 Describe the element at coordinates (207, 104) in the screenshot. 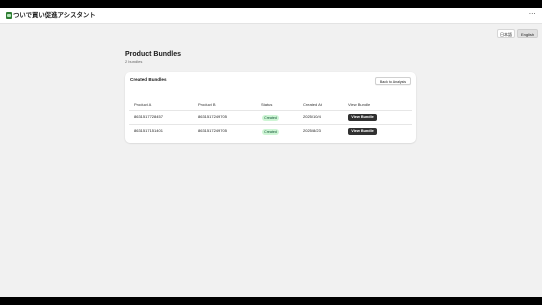

I see `column-header-product-b: Product B` at that location.